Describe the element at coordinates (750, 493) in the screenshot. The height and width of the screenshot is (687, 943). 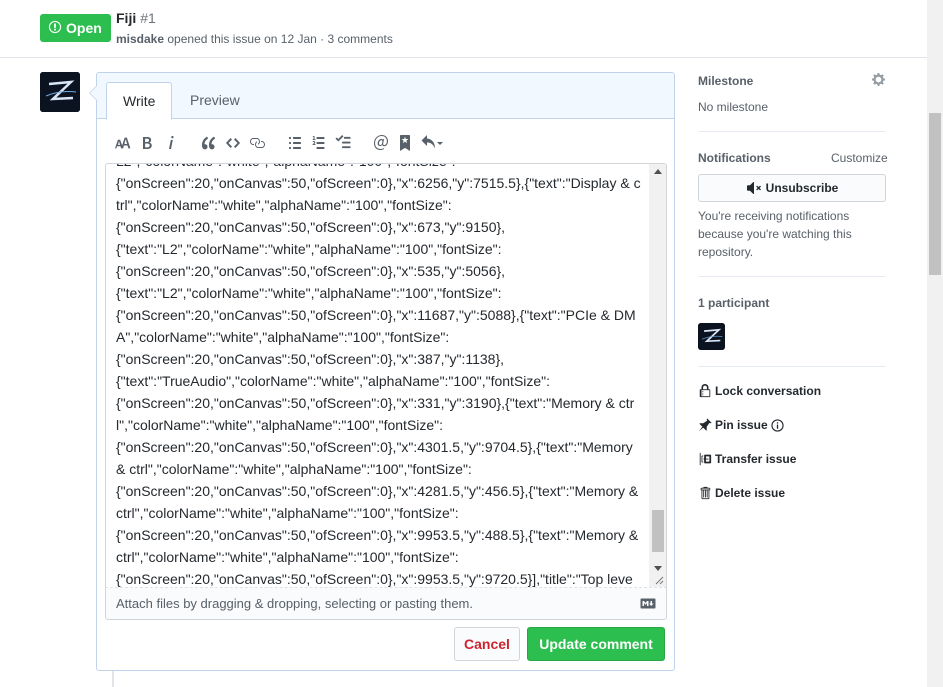
I see `delete-issue-label: Delete issue` at that location.